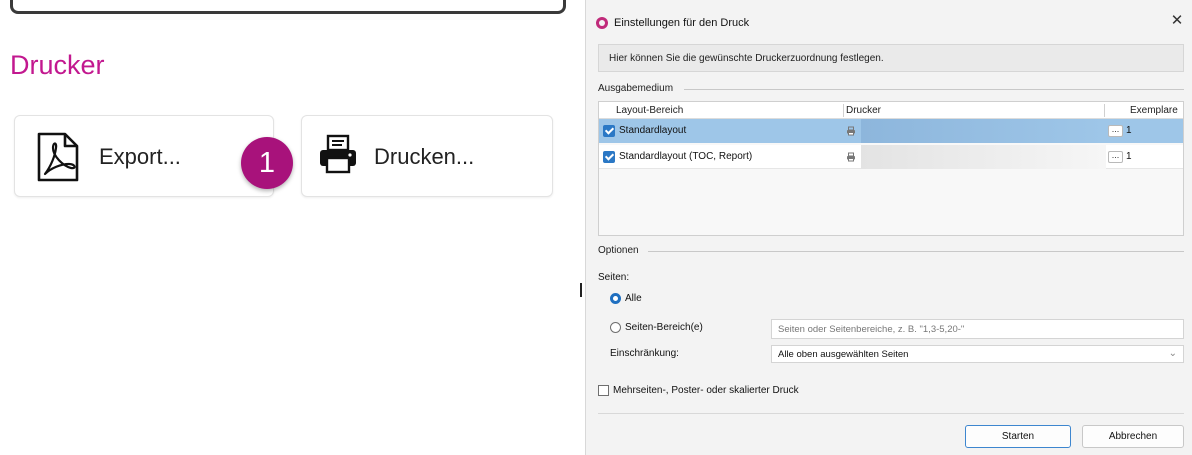  What do you see at coordinates (602, 23) in the screenshot?
I see `app-icon` at bounding box center [602, 23].